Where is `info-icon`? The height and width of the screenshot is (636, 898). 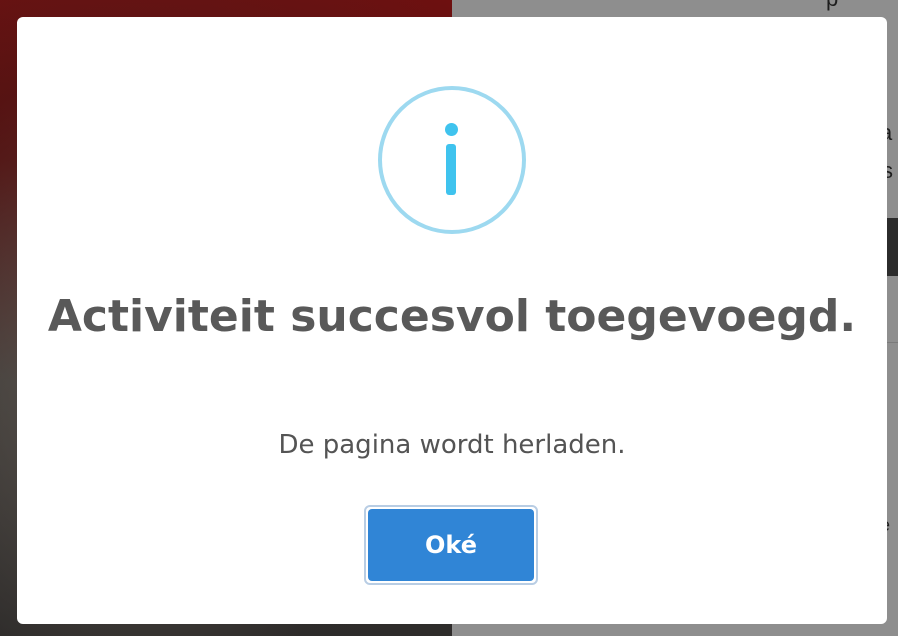 info-icon is located at coordinates (452, 160).